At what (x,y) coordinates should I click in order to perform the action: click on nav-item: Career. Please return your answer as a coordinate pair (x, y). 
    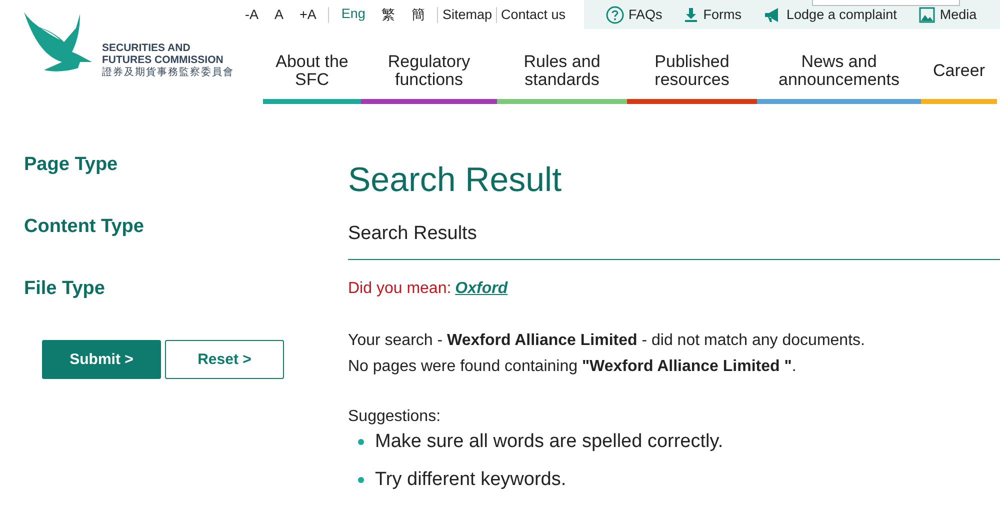
    Looking at the image, I should click on (959, 77).